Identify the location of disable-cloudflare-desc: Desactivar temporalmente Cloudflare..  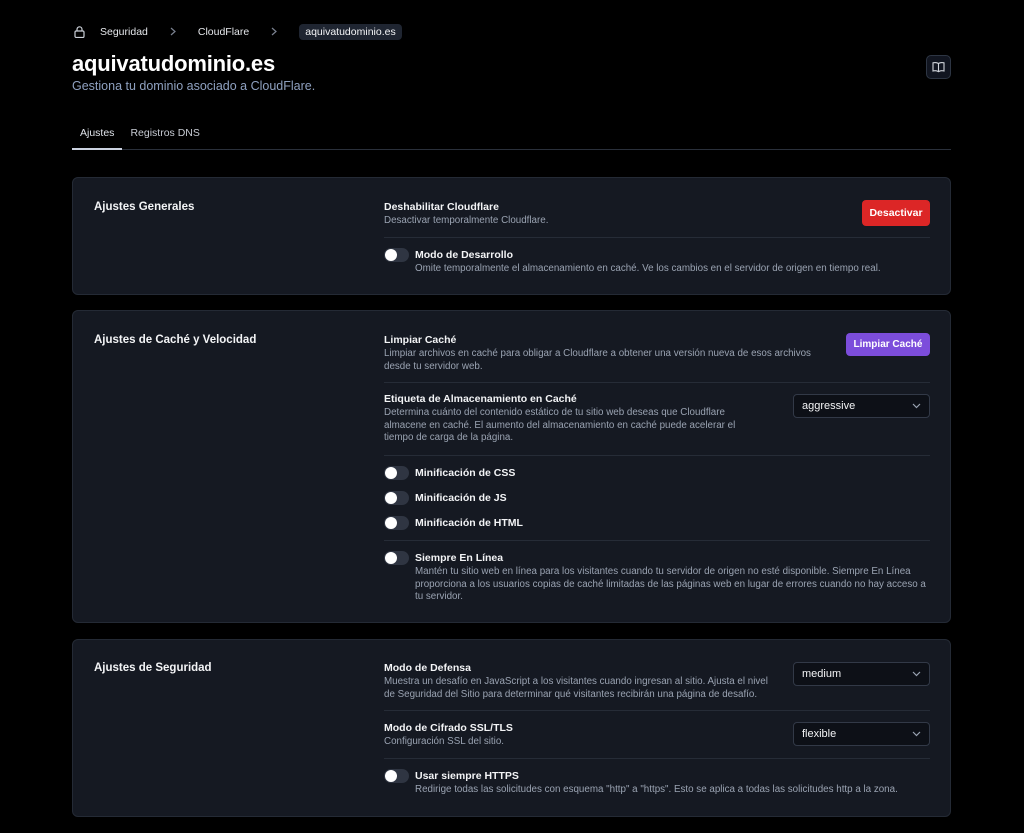
(466, 220).